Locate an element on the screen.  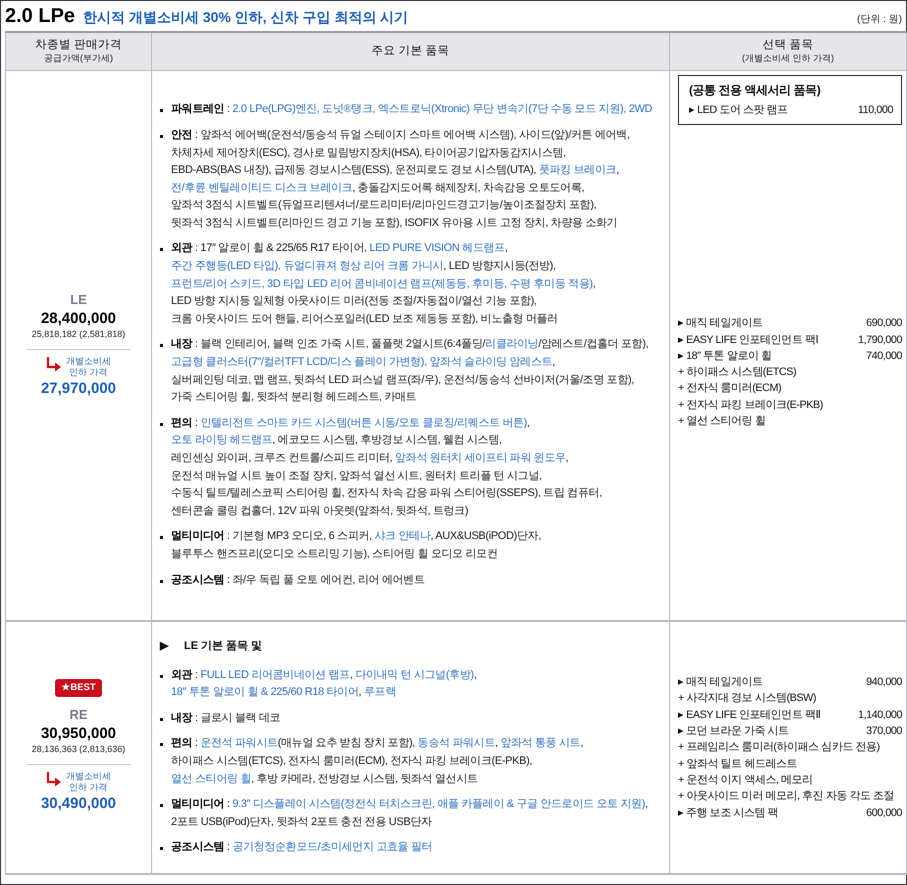
trim-name: LE is located at coordinates (78, 300).